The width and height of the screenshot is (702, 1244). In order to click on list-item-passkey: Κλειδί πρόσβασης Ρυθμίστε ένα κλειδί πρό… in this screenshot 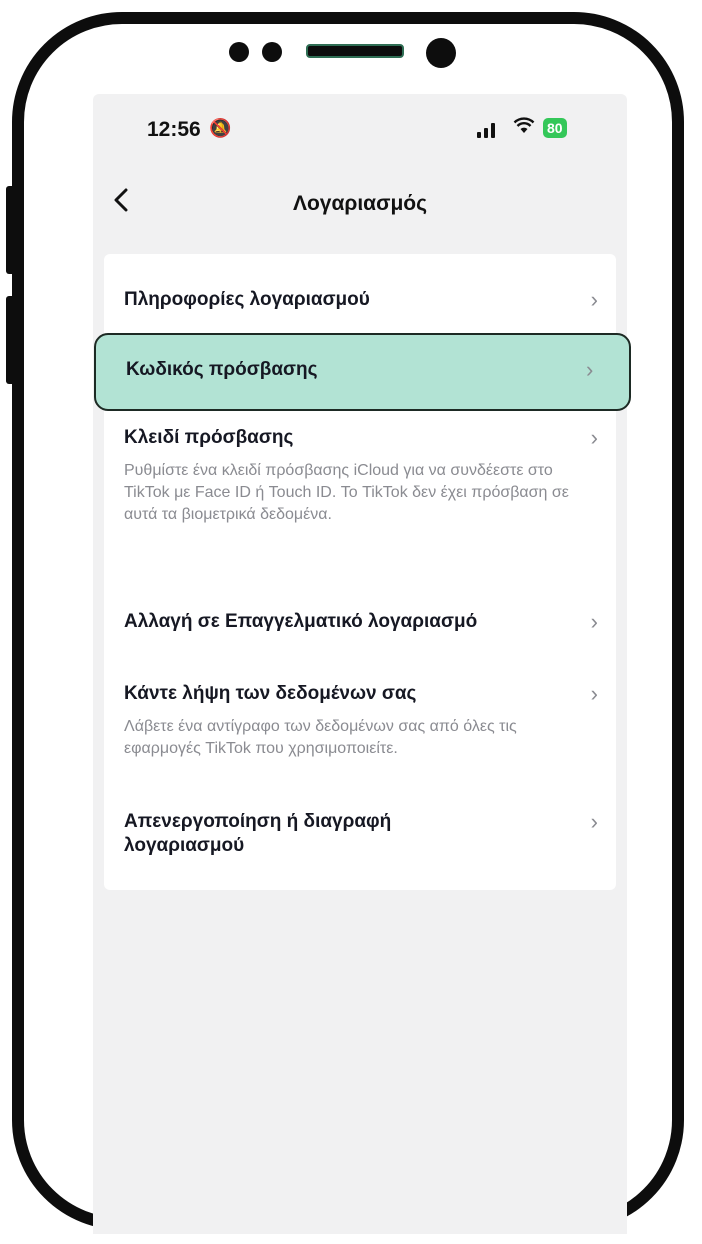, I will do `click(361, 476)`.